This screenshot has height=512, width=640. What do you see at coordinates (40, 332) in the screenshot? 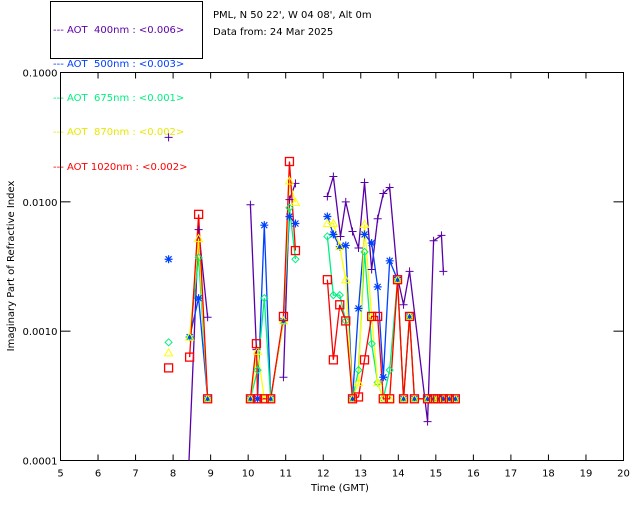
I see `y-tick-label: 0.0010` at bounding box center [40, 332].